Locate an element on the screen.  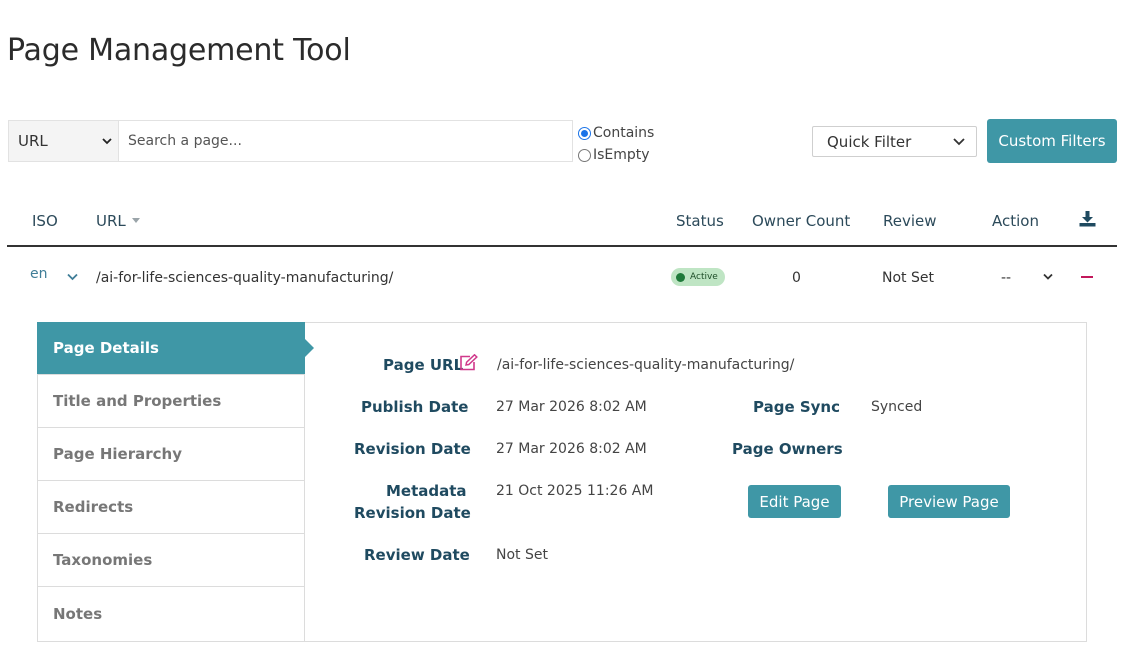
row-iso: en is located at coordinates (39, 274).